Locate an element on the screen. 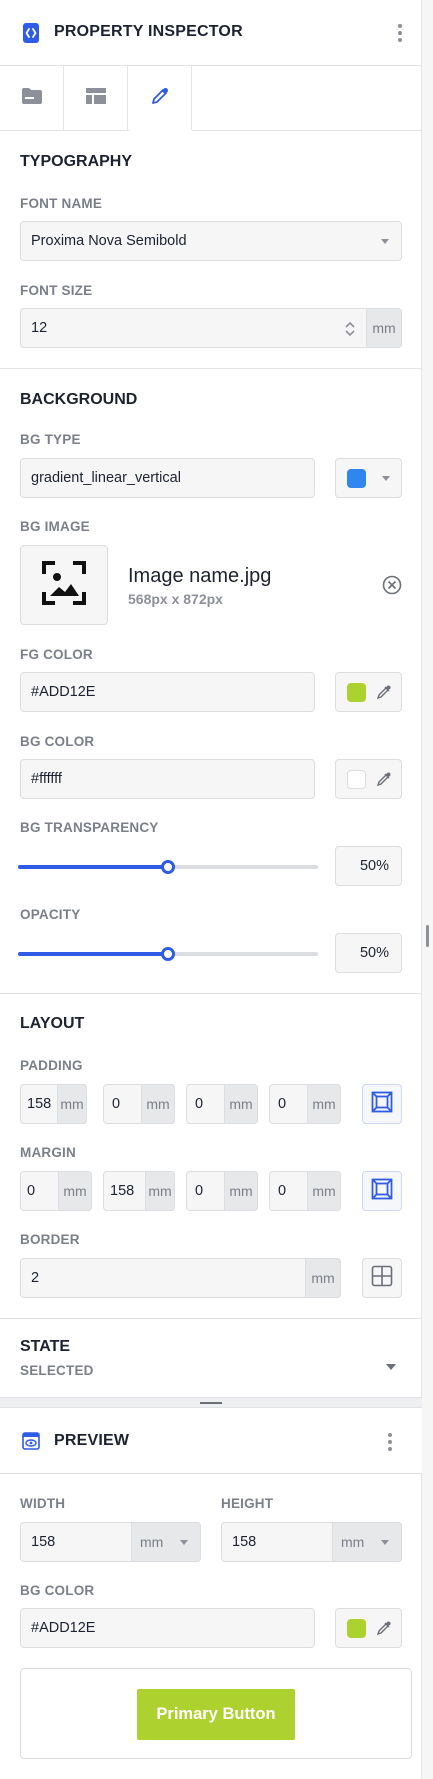  width-input: 158 mm is located at coordinates (110, 1542).